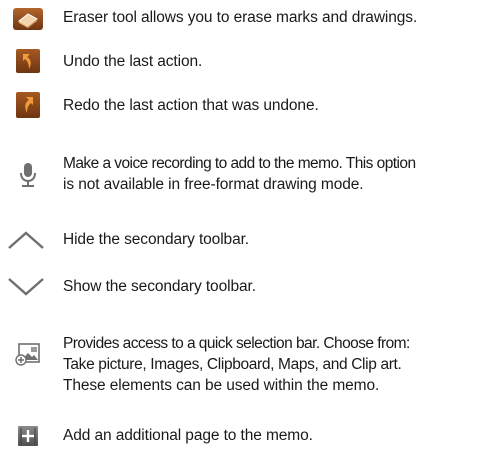 The image size is (478, 451). I want to click on entry-text: Add an additional page to the memo., so click(188, 435).